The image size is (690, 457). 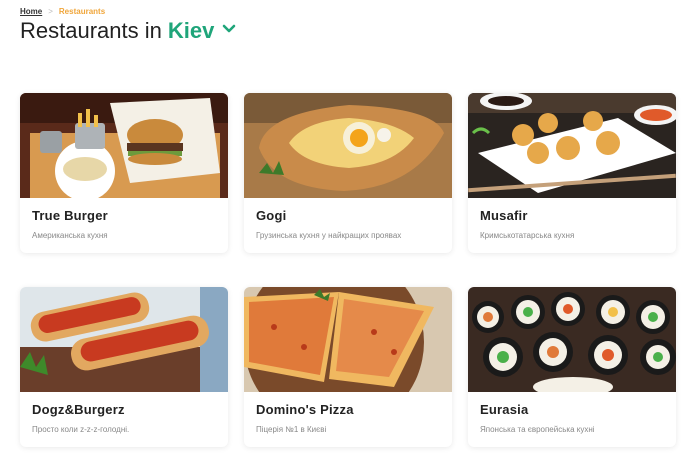 I want to click on restaurant-image-gogi, so click(x=348, y=145).